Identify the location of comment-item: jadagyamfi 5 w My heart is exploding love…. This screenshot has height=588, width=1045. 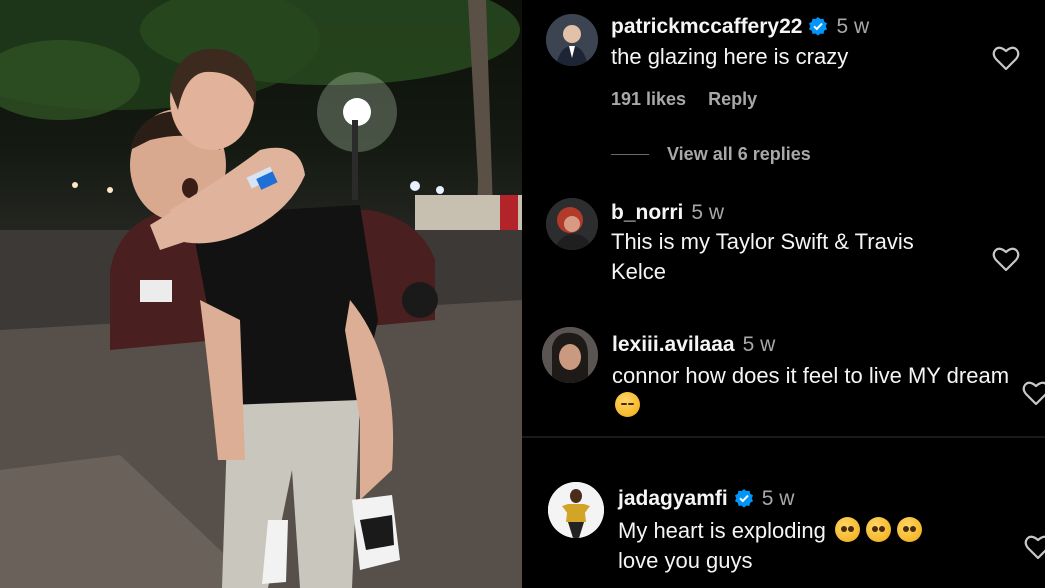
(783, 529).